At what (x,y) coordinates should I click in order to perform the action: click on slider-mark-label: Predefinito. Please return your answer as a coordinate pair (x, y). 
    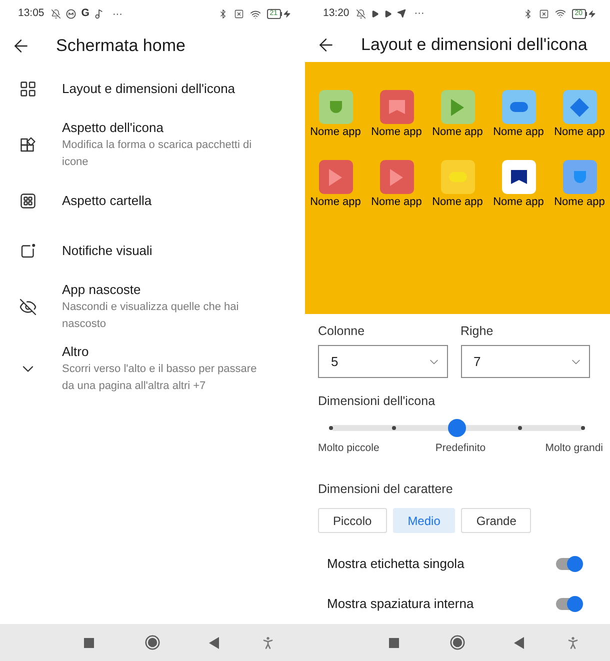
    Looking at the image, I should click on (460, 448).